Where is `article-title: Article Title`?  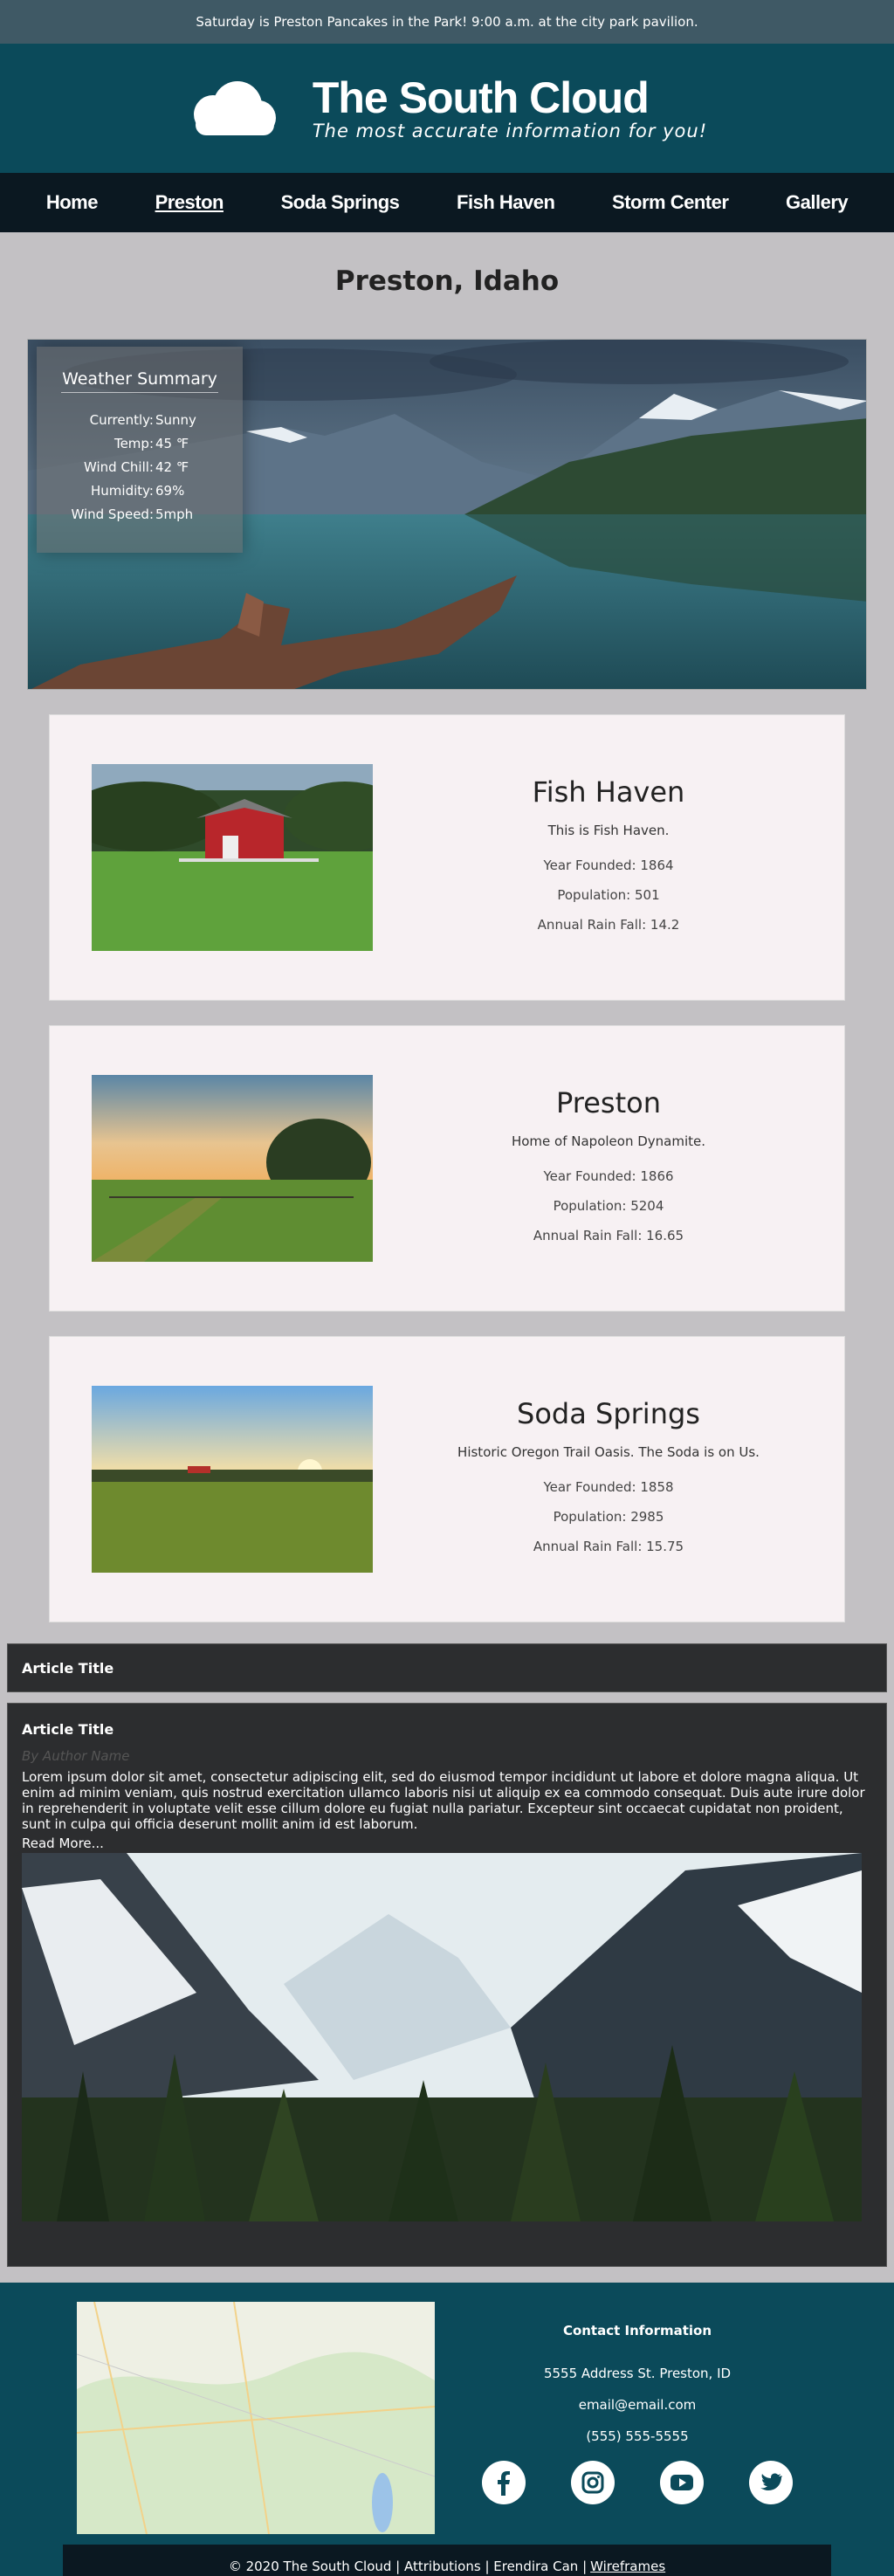
article-title: Article Title is located at coordinates (68, 1729).